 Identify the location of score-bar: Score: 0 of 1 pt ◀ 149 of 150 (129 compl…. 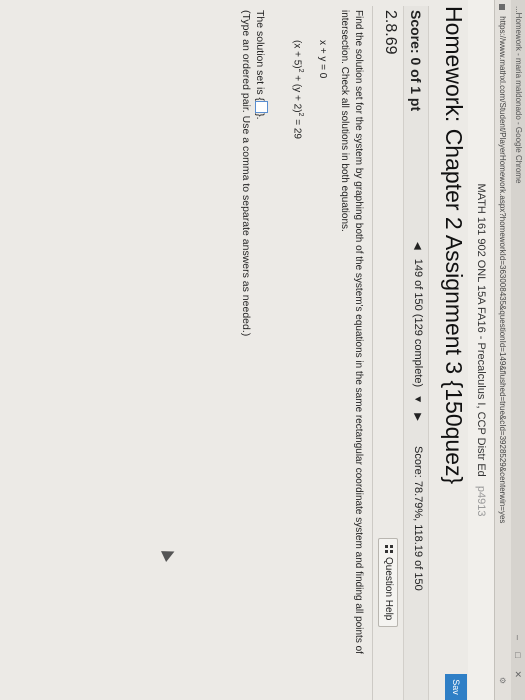
(416, 353).